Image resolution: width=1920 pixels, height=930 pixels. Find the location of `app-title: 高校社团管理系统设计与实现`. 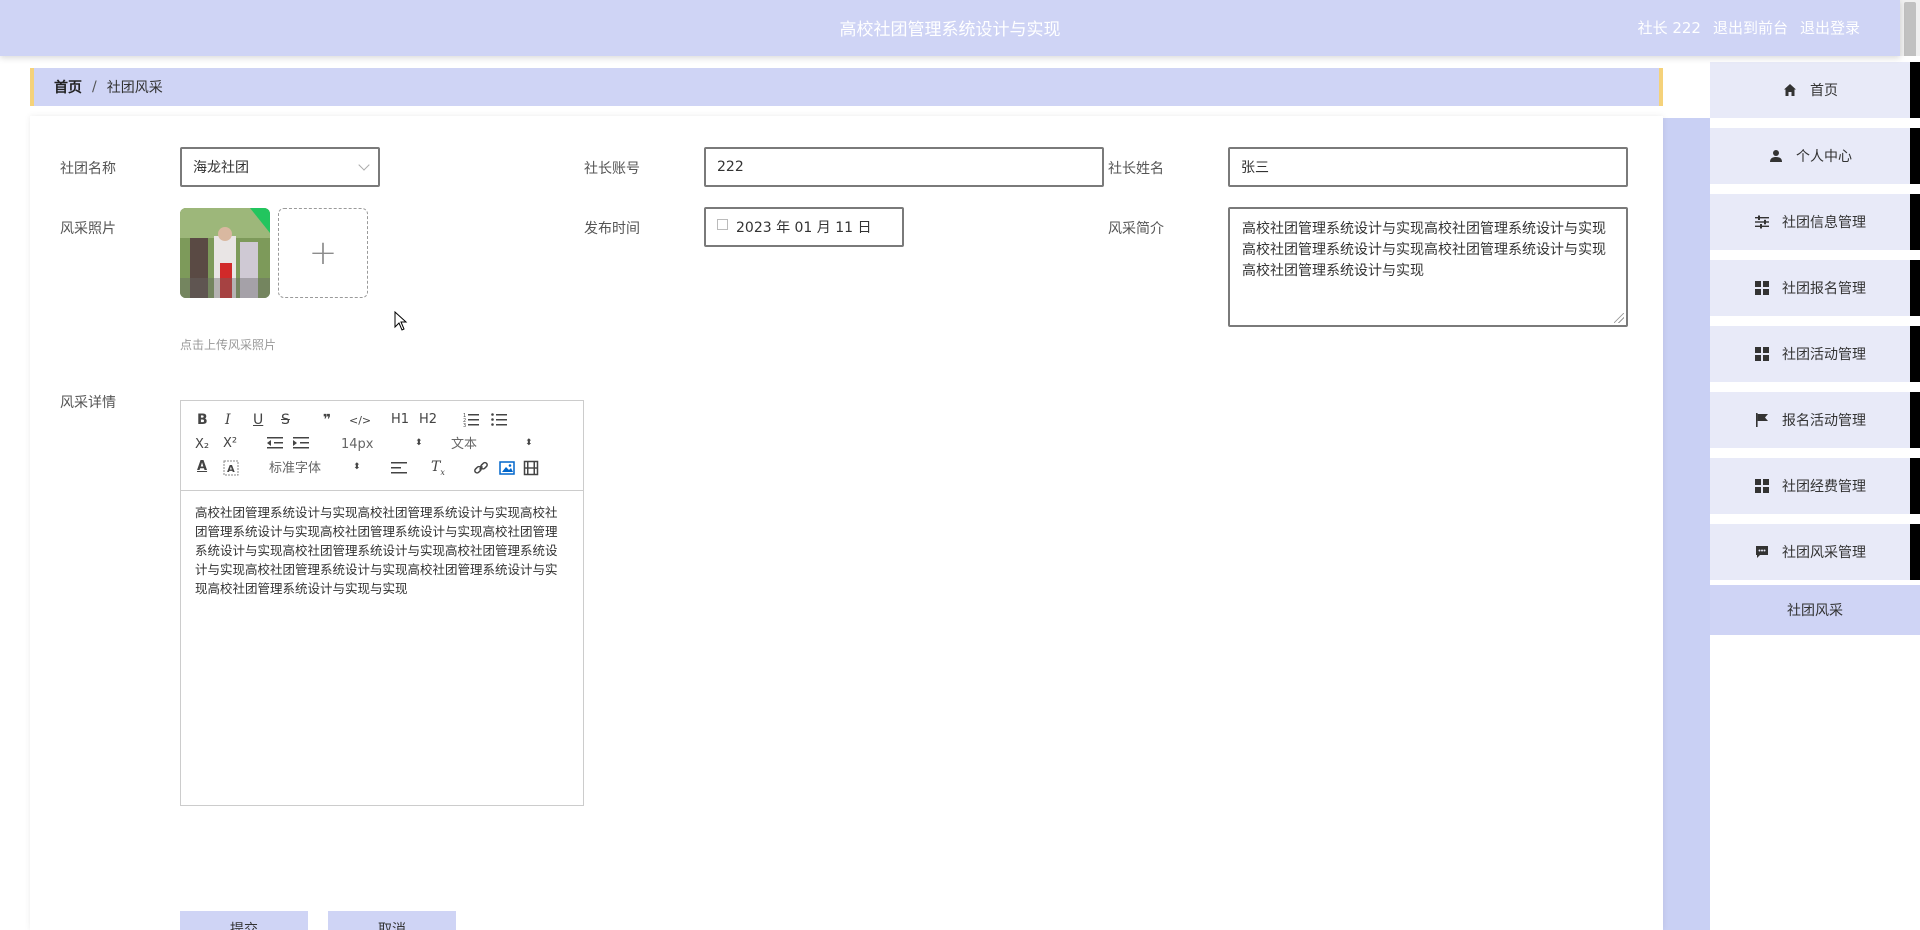

app-title: 高校社团管理系统设计与实现 is located at coordinates (950, 30).